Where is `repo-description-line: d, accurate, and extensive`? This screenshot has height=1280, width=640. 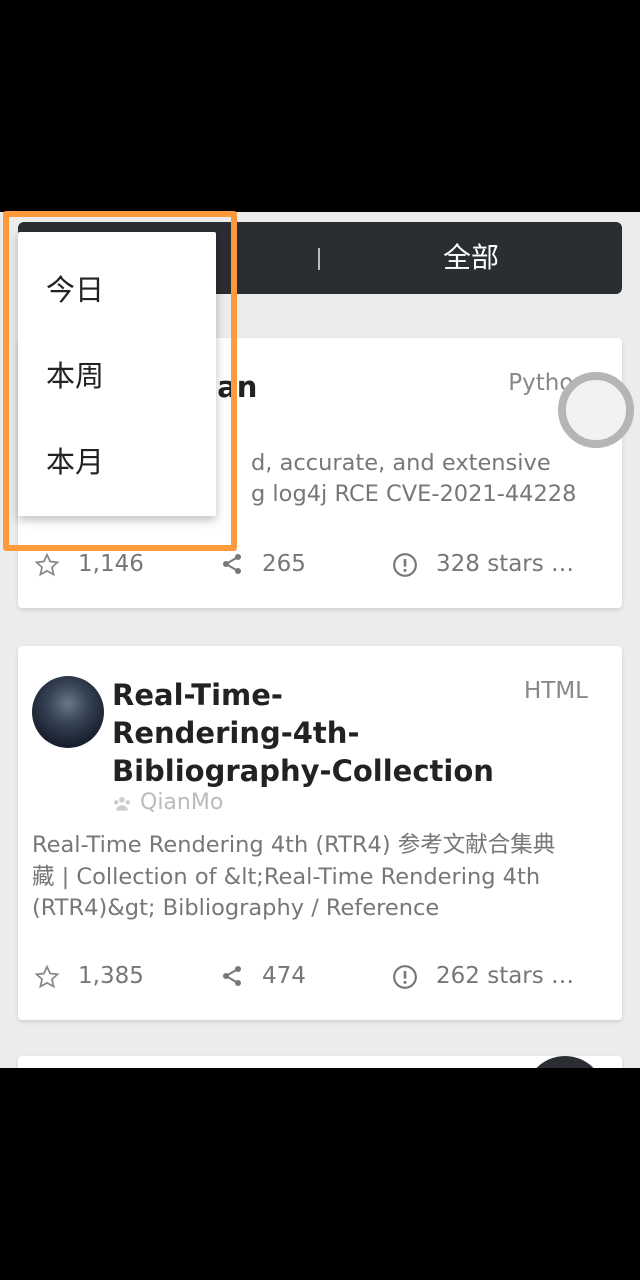 repo-description-line: d, accurate, and extensive is located at coordinates (401, 463).